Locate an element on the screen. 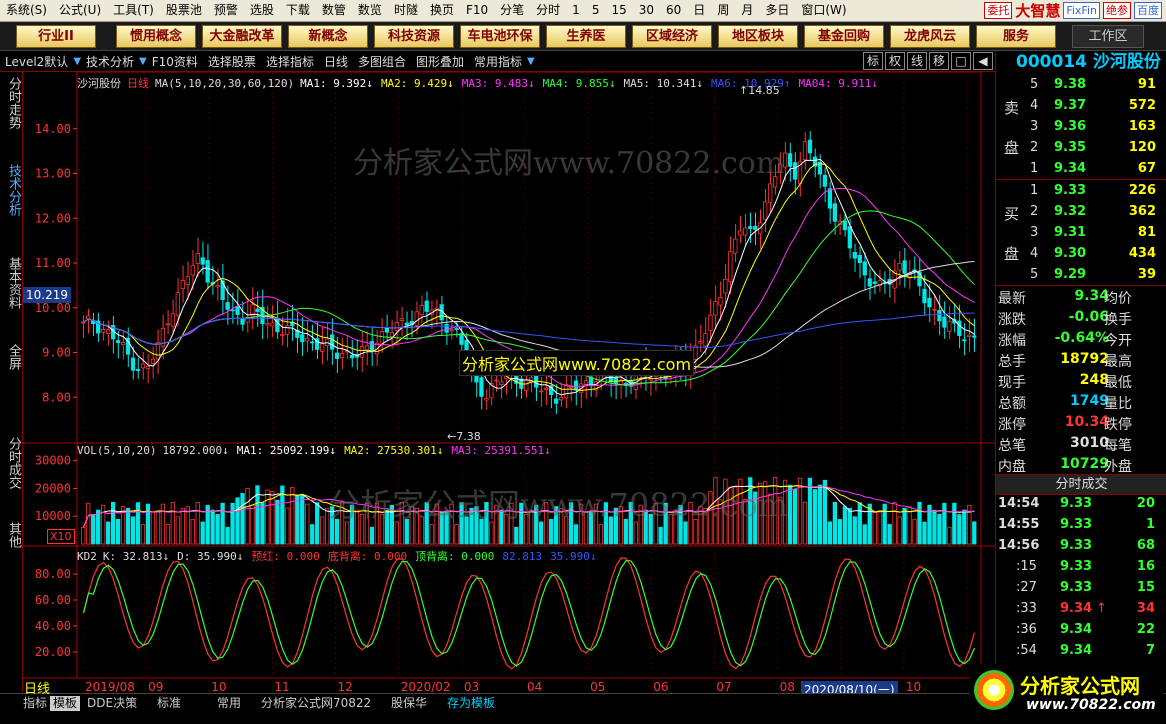 The width and height of the screenshot is (1166, 724). block-button: 基金回购 is located at coordinates (844, 36).